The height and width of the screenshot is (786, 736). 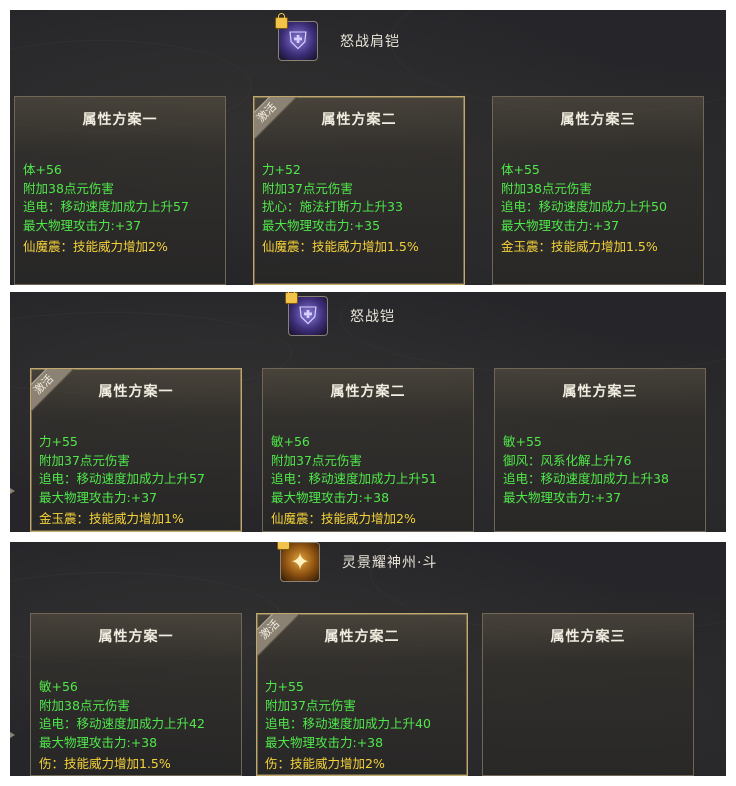 What do you see at coordinates (281, 169) in the screenshot?
I see `stat-line: 力+52` at bounding box center [281, 169].